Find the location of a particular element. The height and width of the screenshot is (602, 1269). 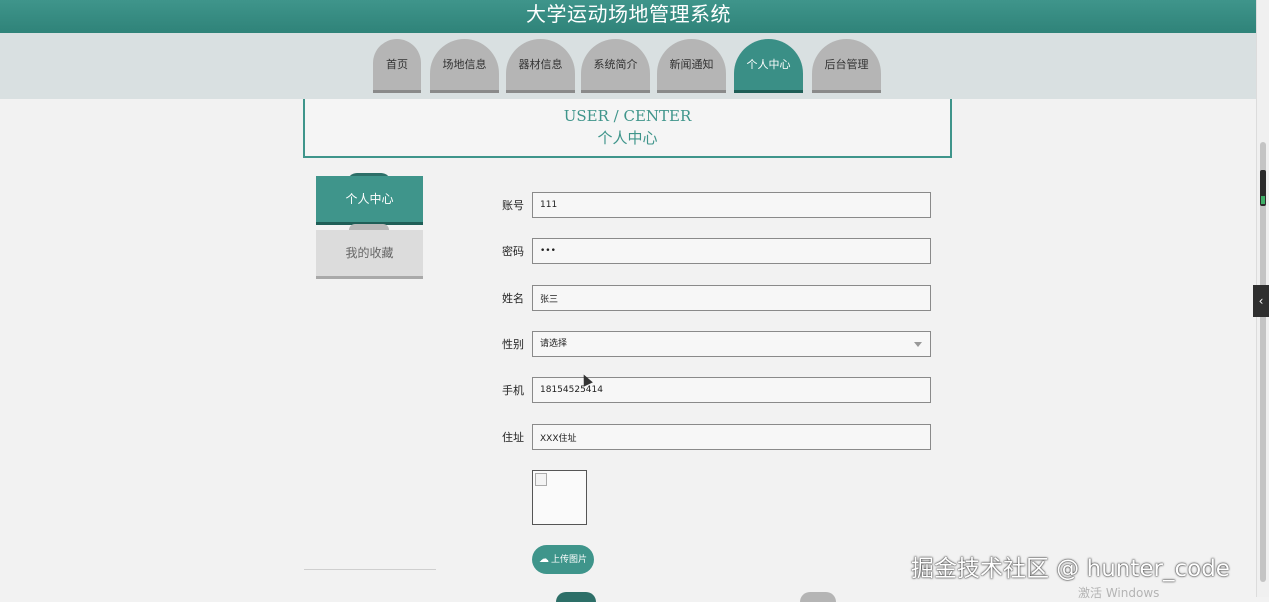

form-row-password: 密码 is located at coordinates (712, 252).